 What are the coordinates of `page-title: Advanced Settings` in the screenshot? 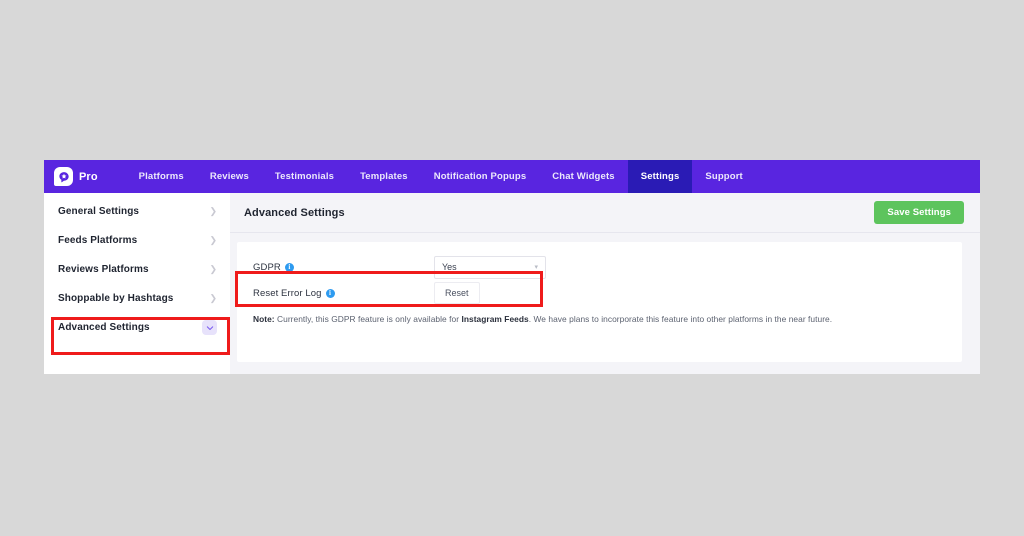 It's located at (294, 212).